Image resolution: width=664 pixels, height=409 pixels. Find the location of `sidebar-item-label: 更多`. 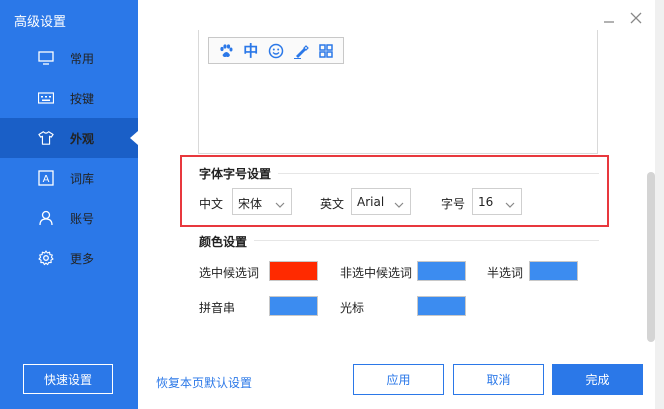

sidebar-item-label: 更多 is located at coordinates (82, 258).